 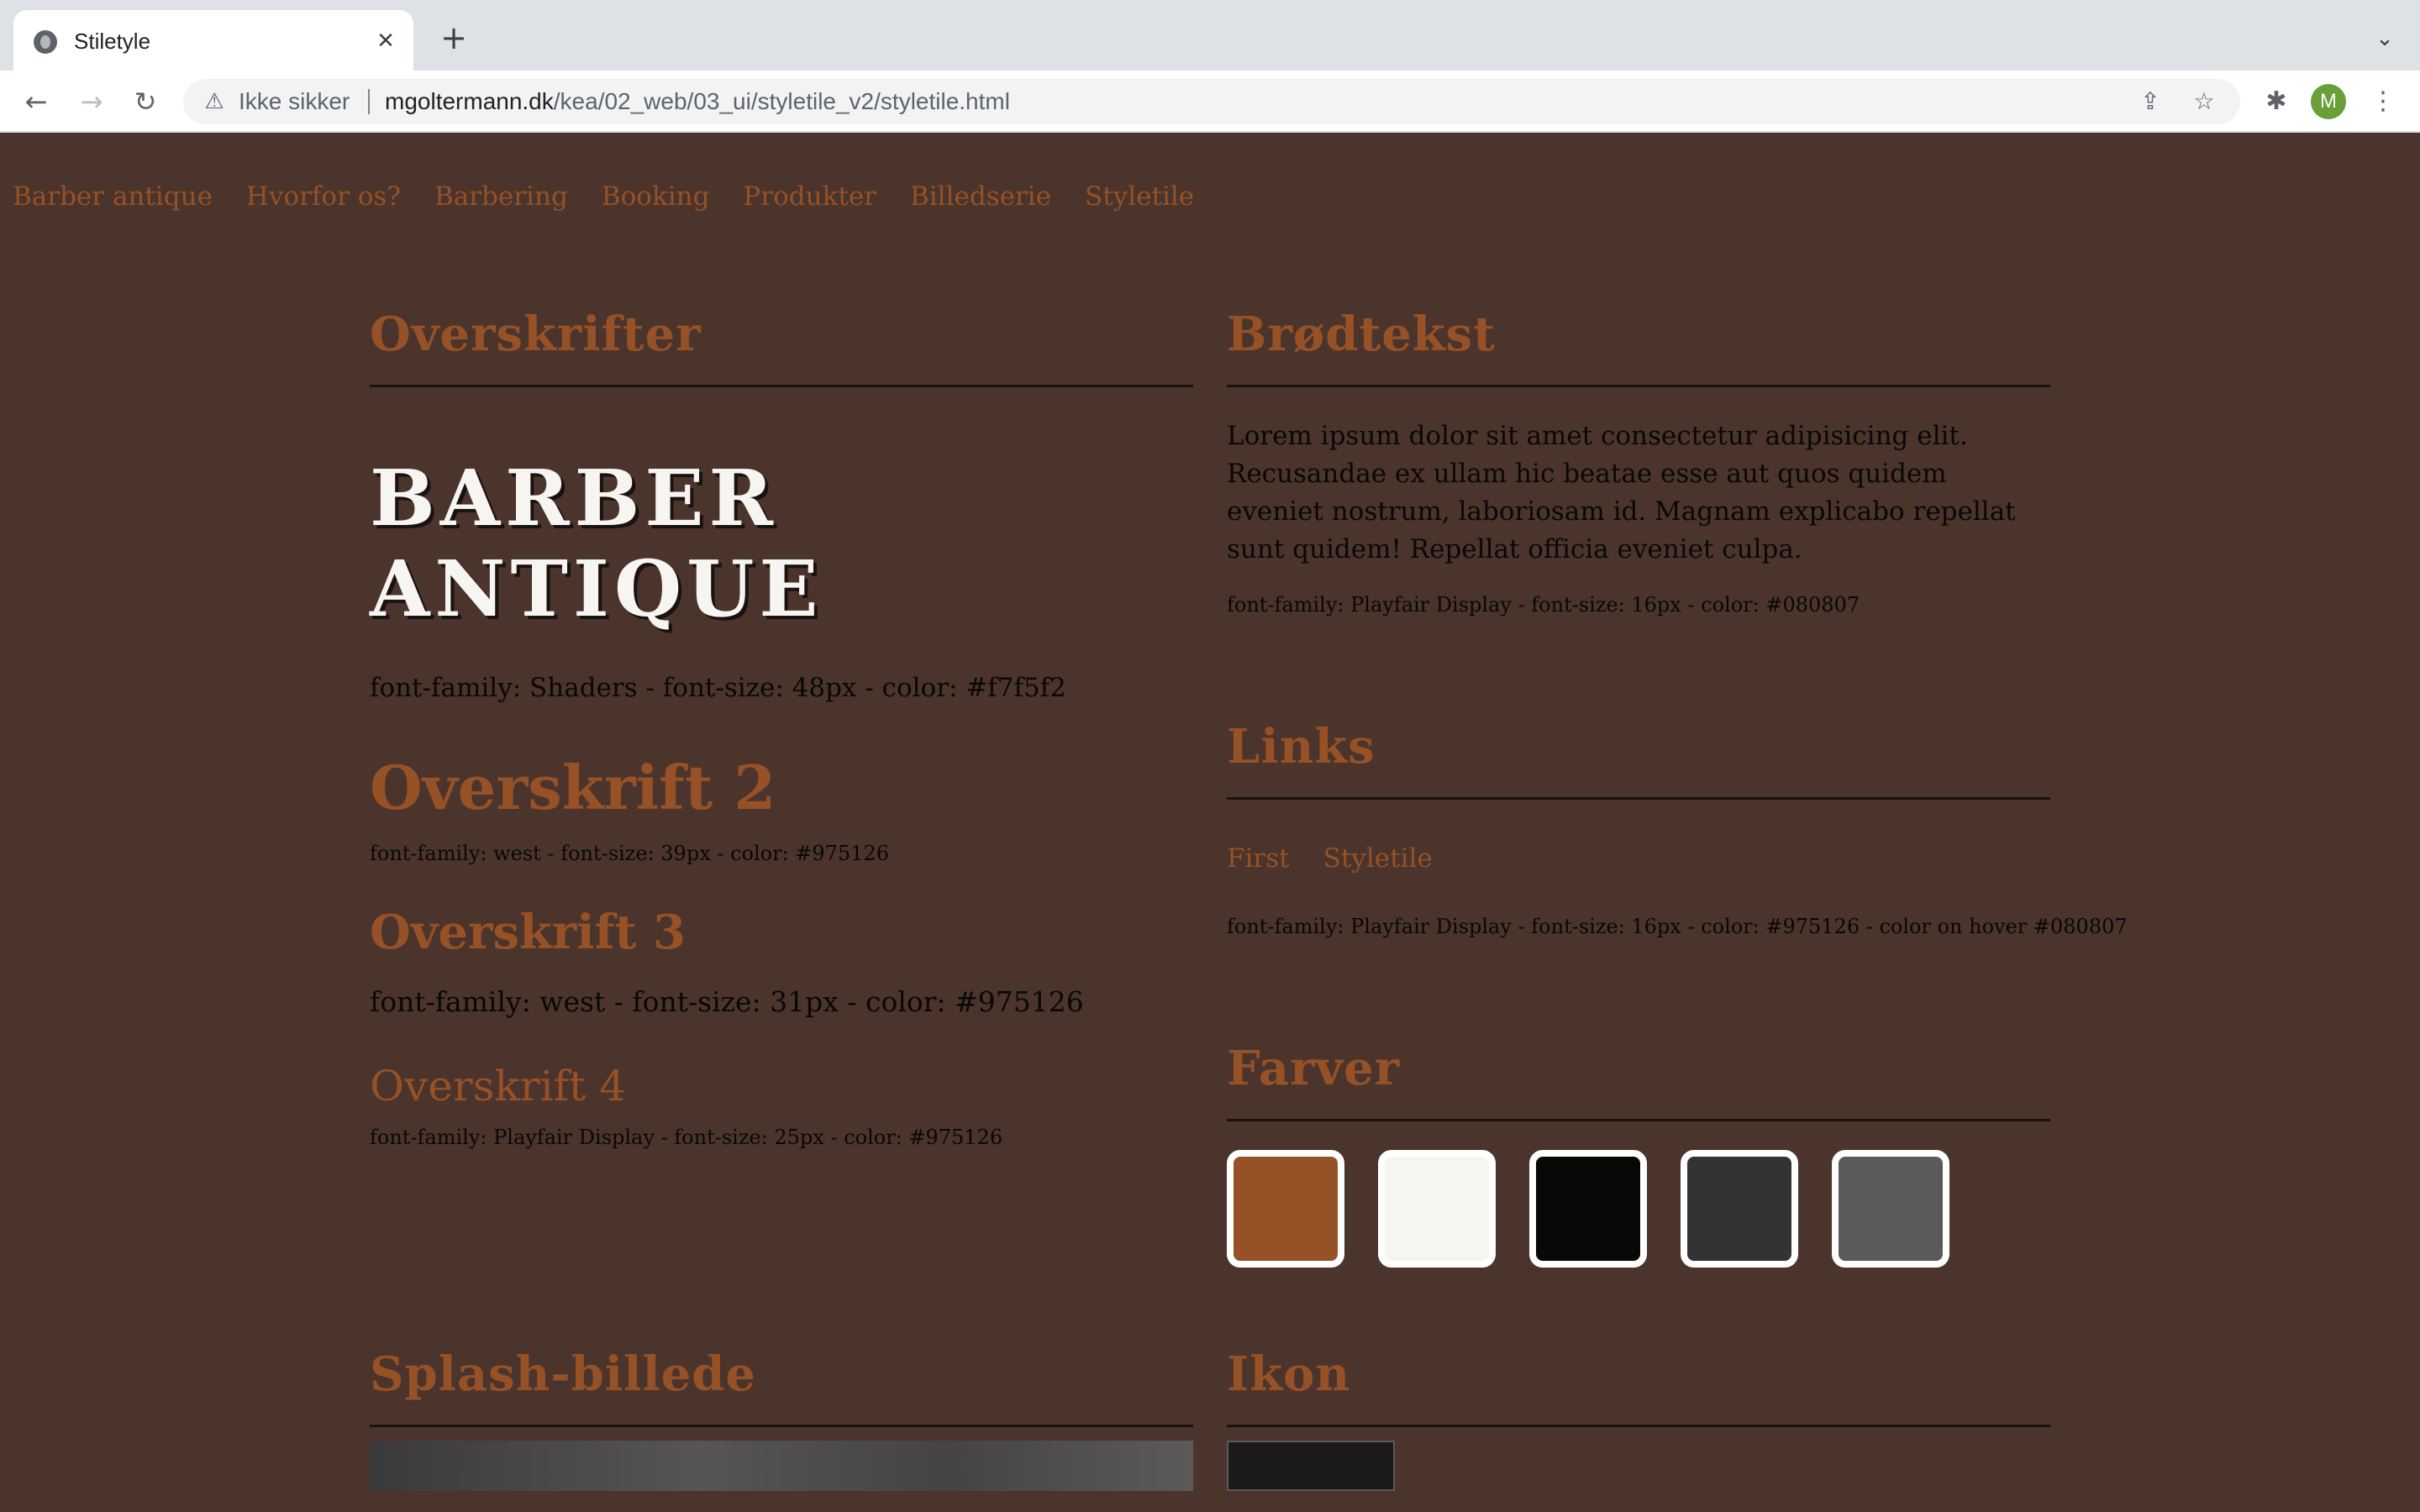 What do you see at coordinates (781, 1416) in the screenshot?
I see `splash-column: Splash-billede` at bounding box center [781, 1416].